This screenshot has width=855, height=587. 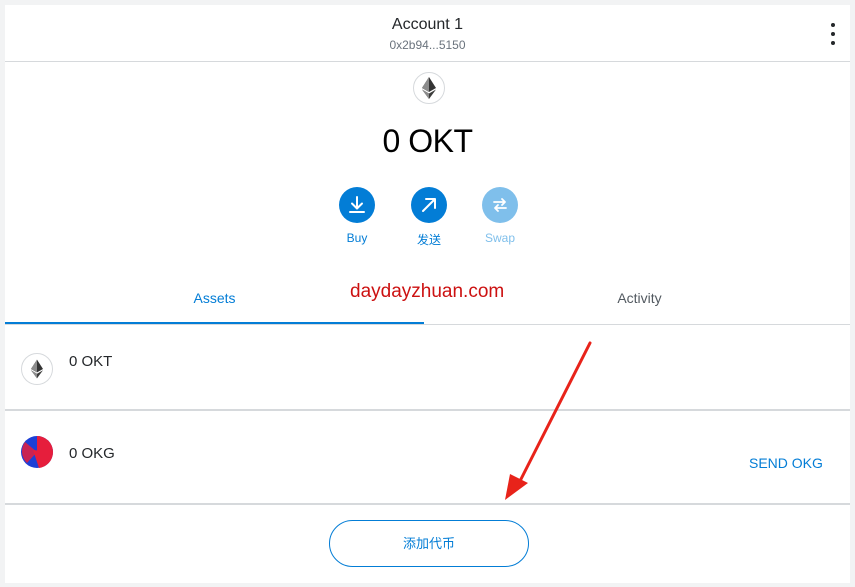 I want to click on kebab-menu-icon, so click(x=833, y=34).